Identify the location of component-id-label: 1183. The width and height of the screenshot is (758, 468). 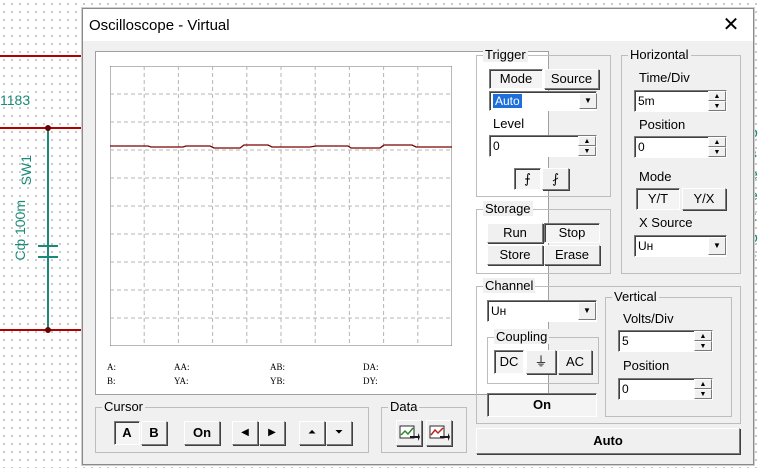
(15, 100).